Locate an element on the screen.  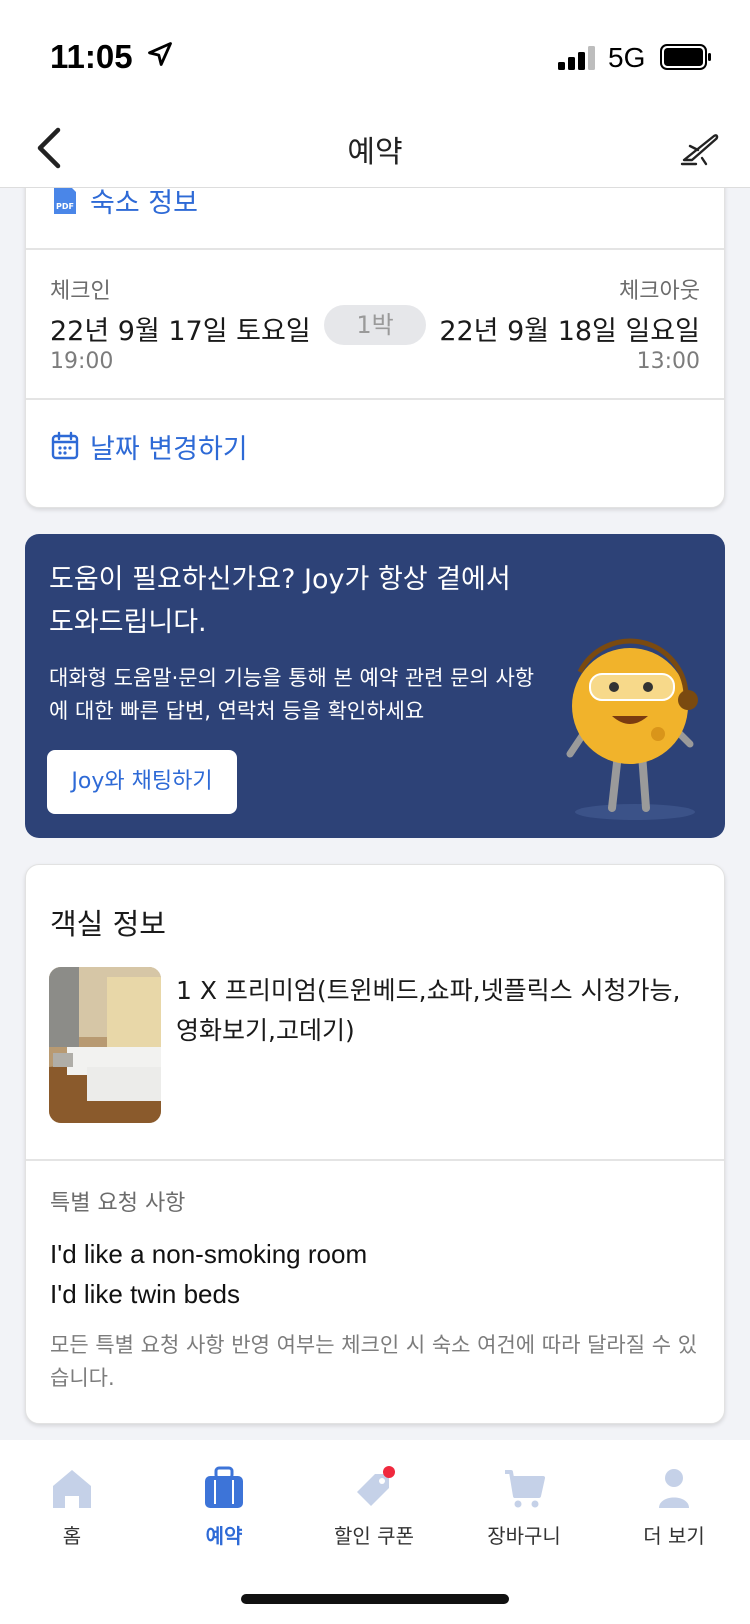
suitcase-icon is located at coordinates (224, 1487).